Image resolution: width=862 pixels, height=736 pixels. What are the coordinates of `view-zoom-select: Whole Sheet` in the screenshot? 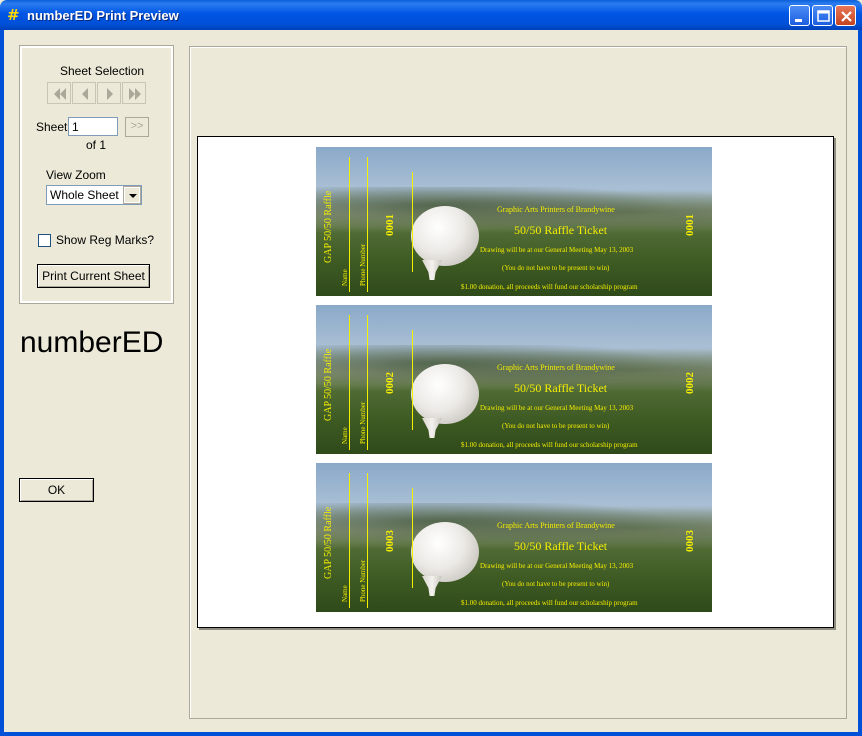 It's located at (94, 195).